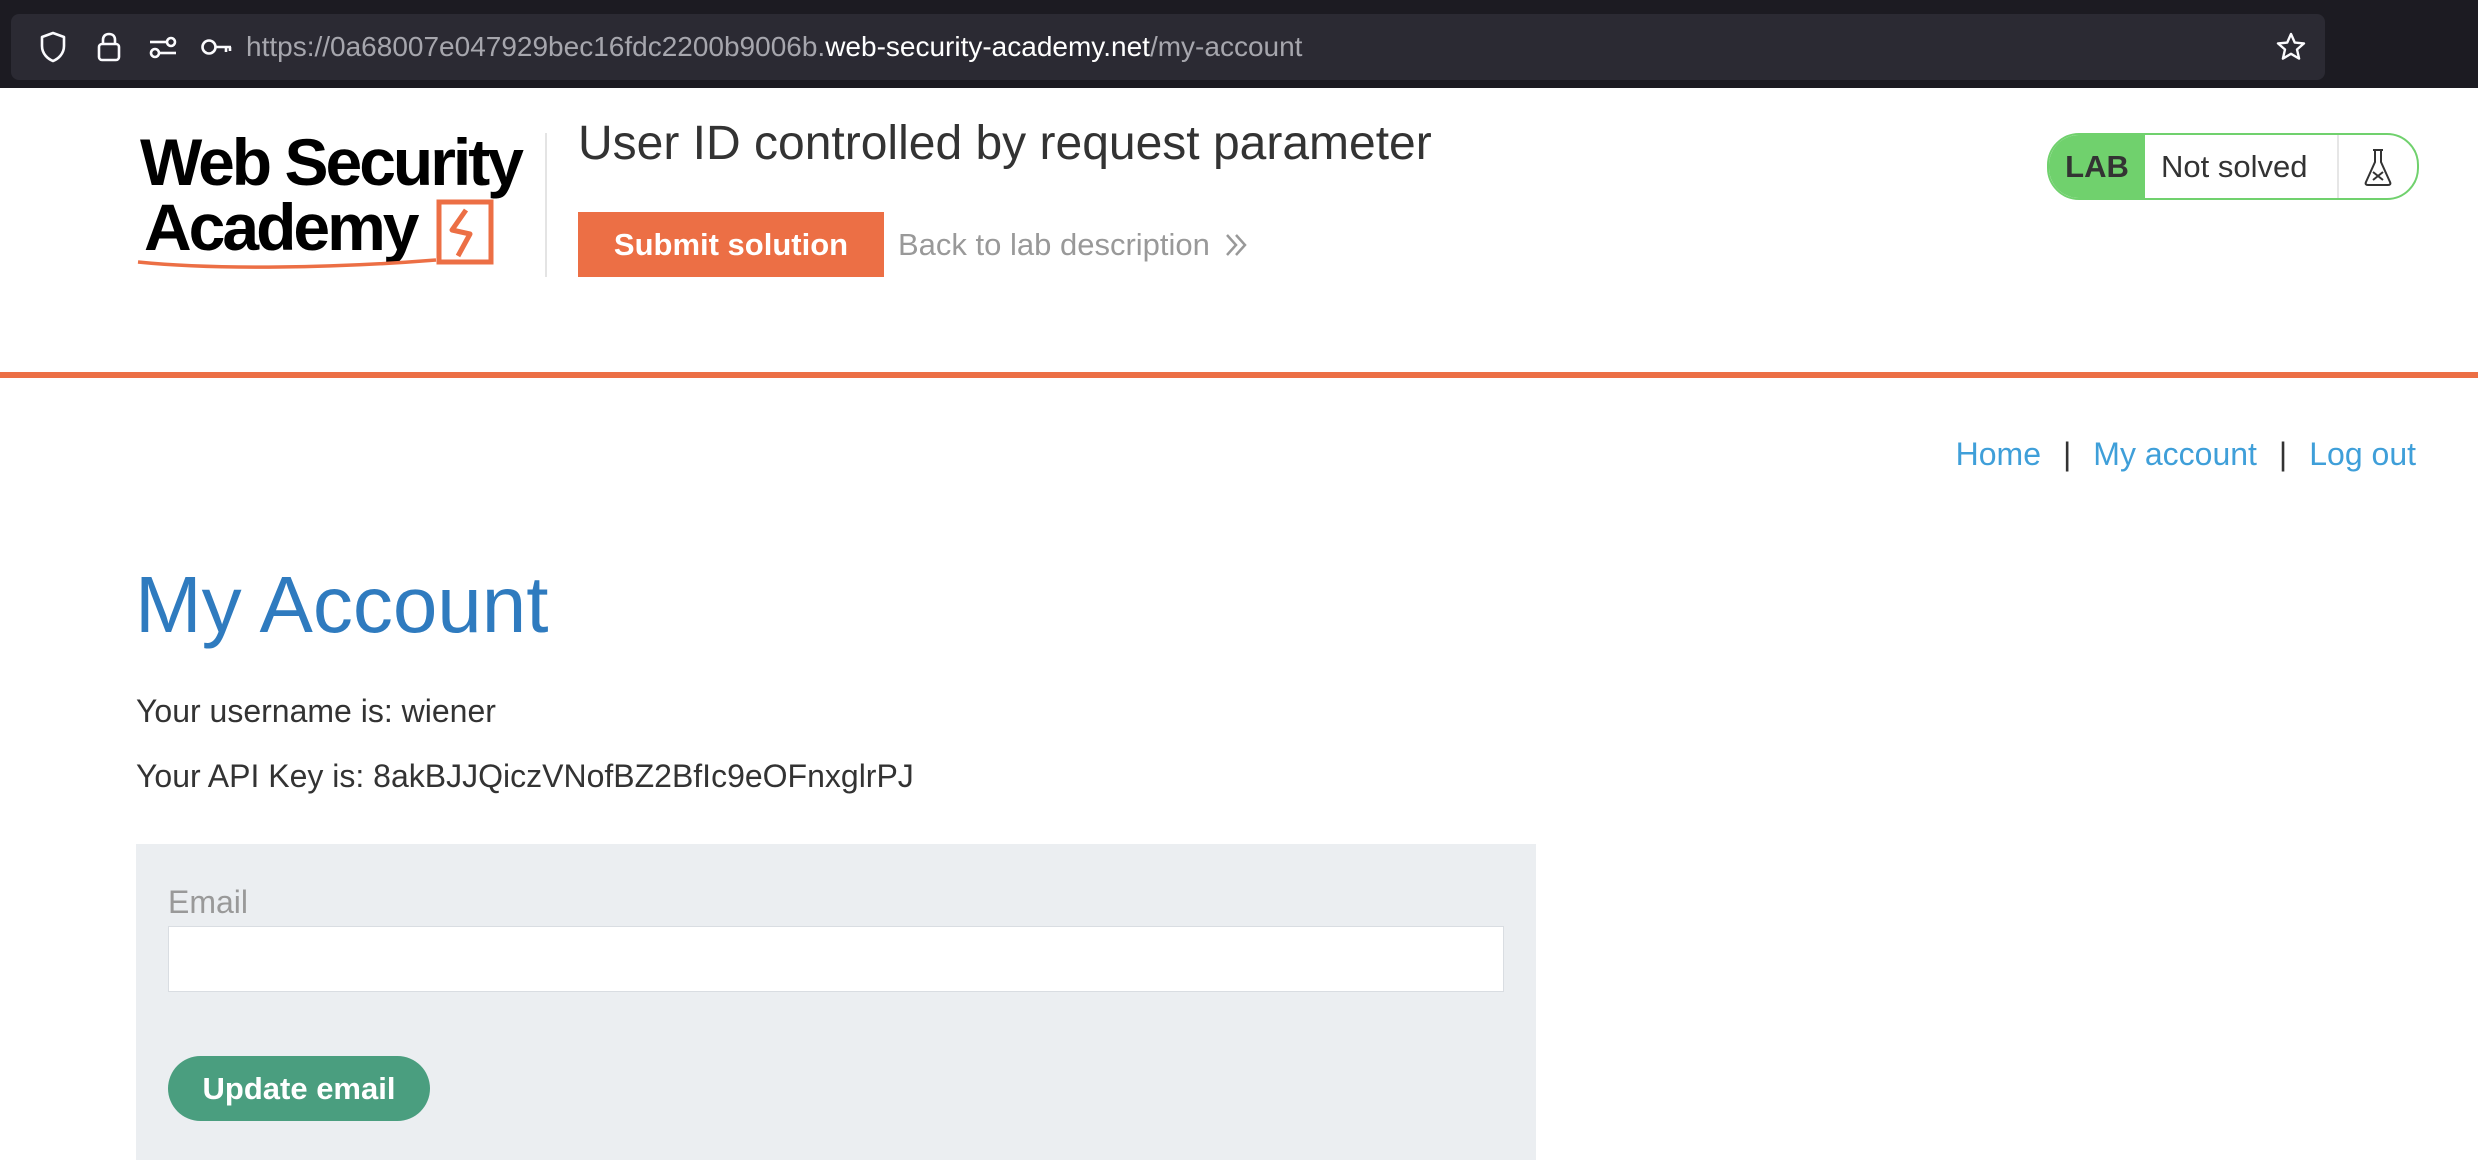  I want to click on toolbar-spacer, so click(2404, 47).